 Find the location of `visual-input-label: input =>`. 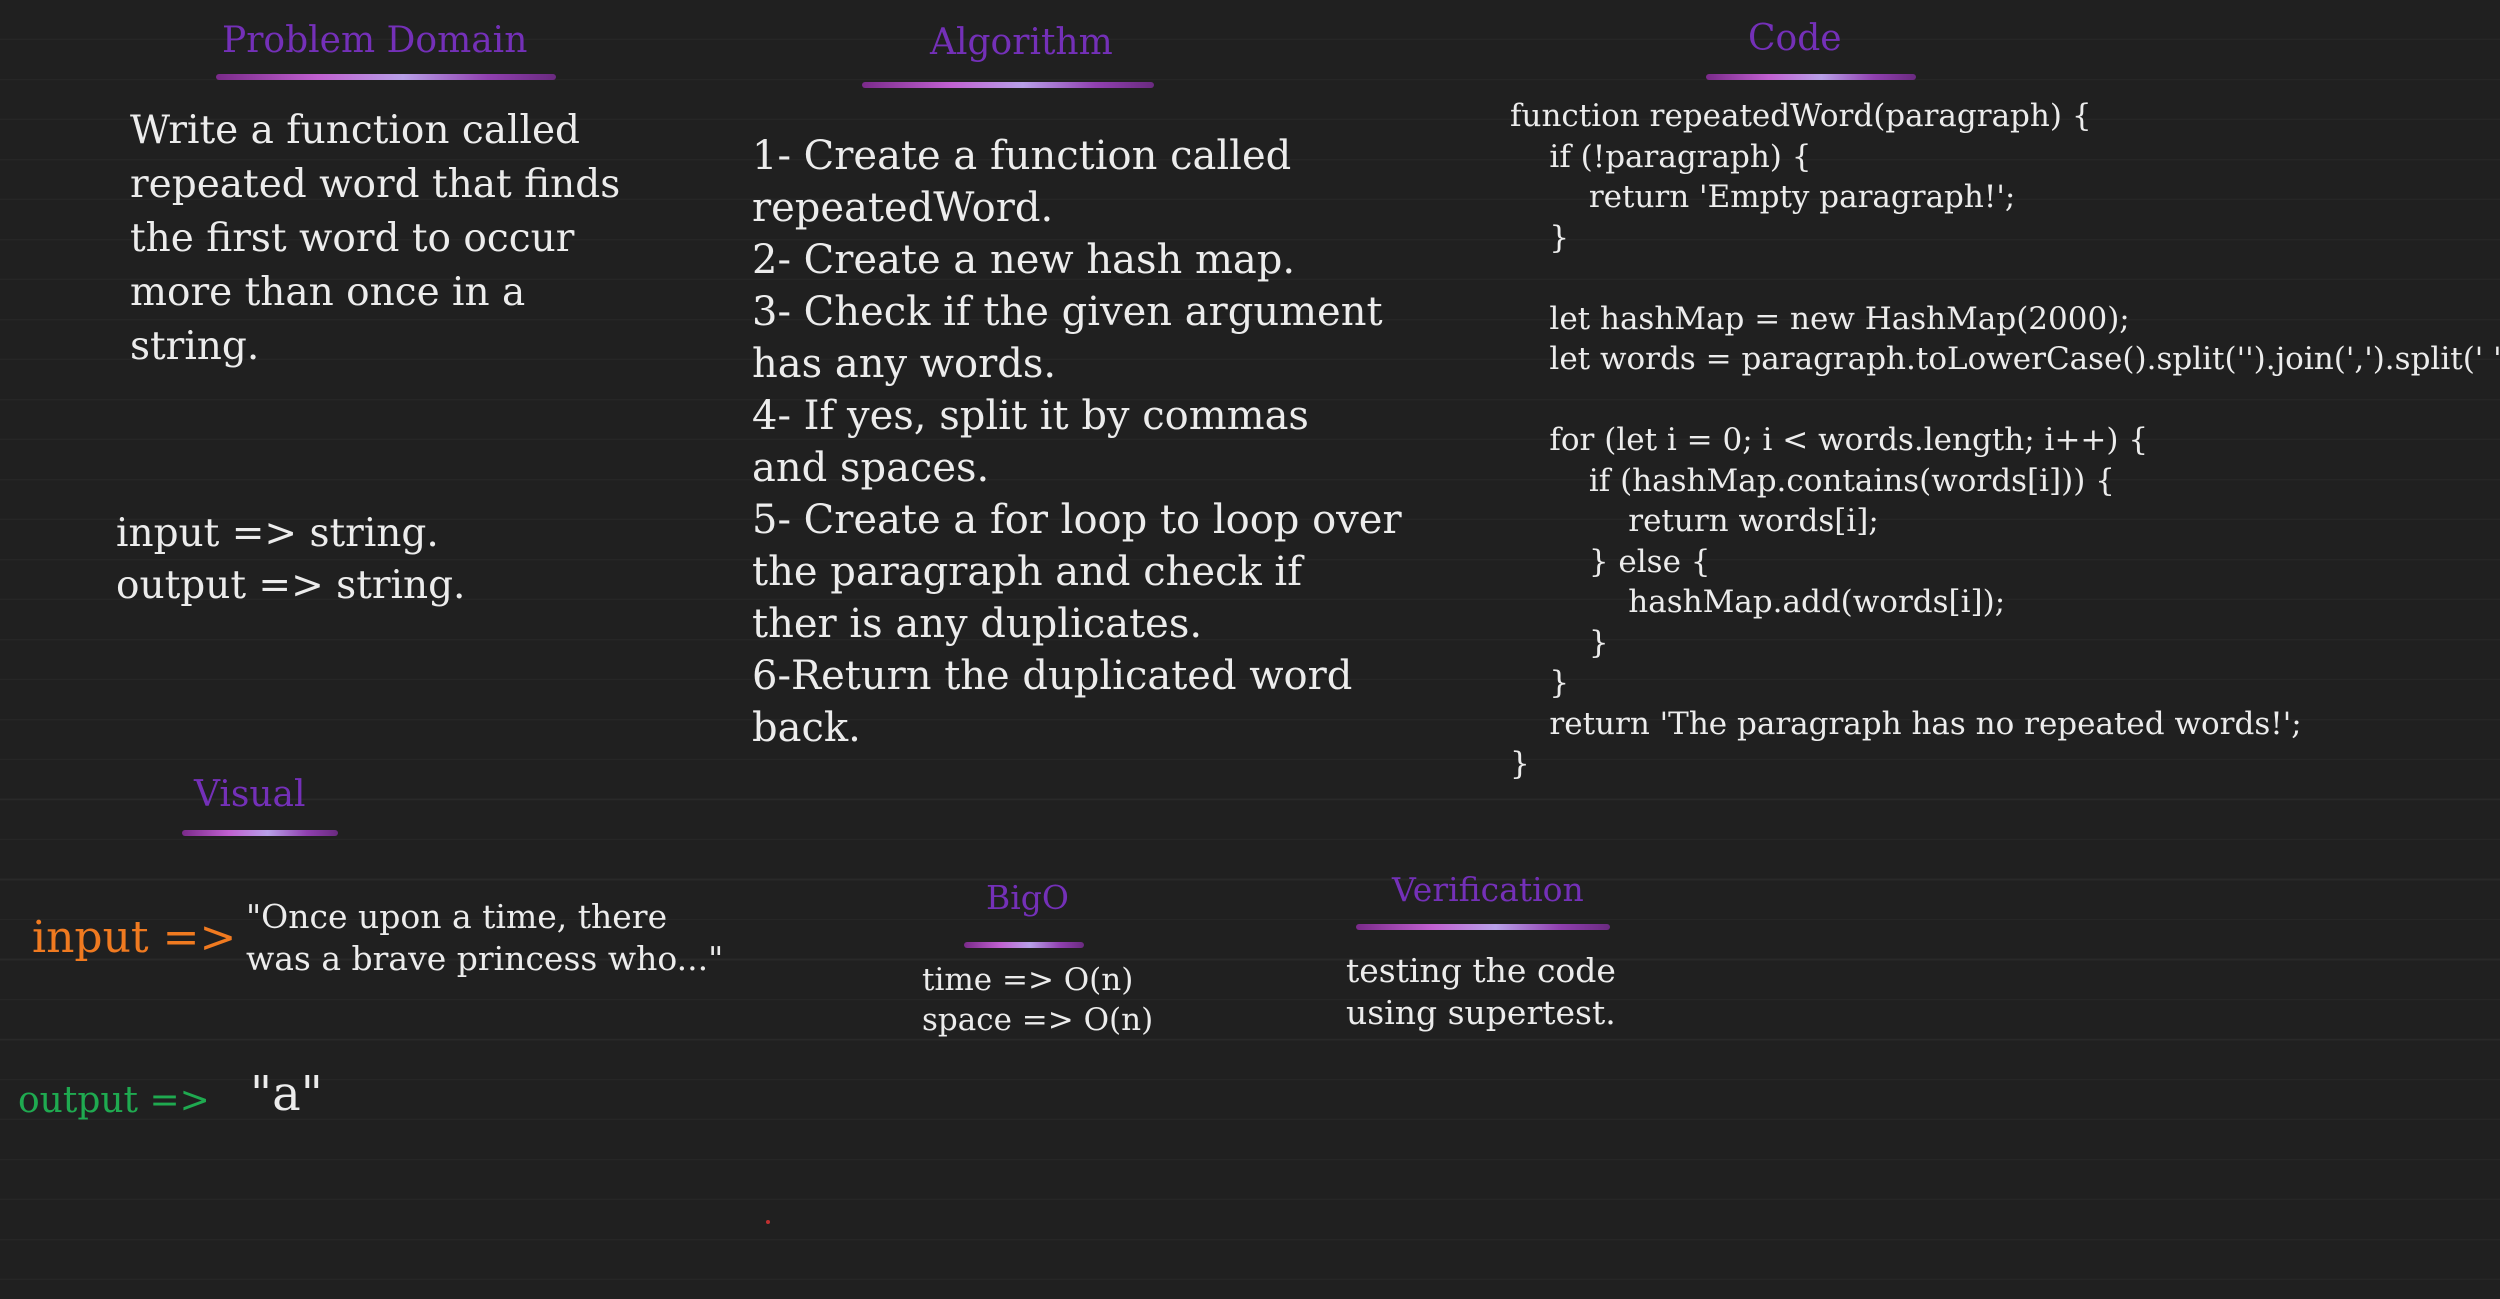

visual-input-label: input => is located at coordinates (134, 937).